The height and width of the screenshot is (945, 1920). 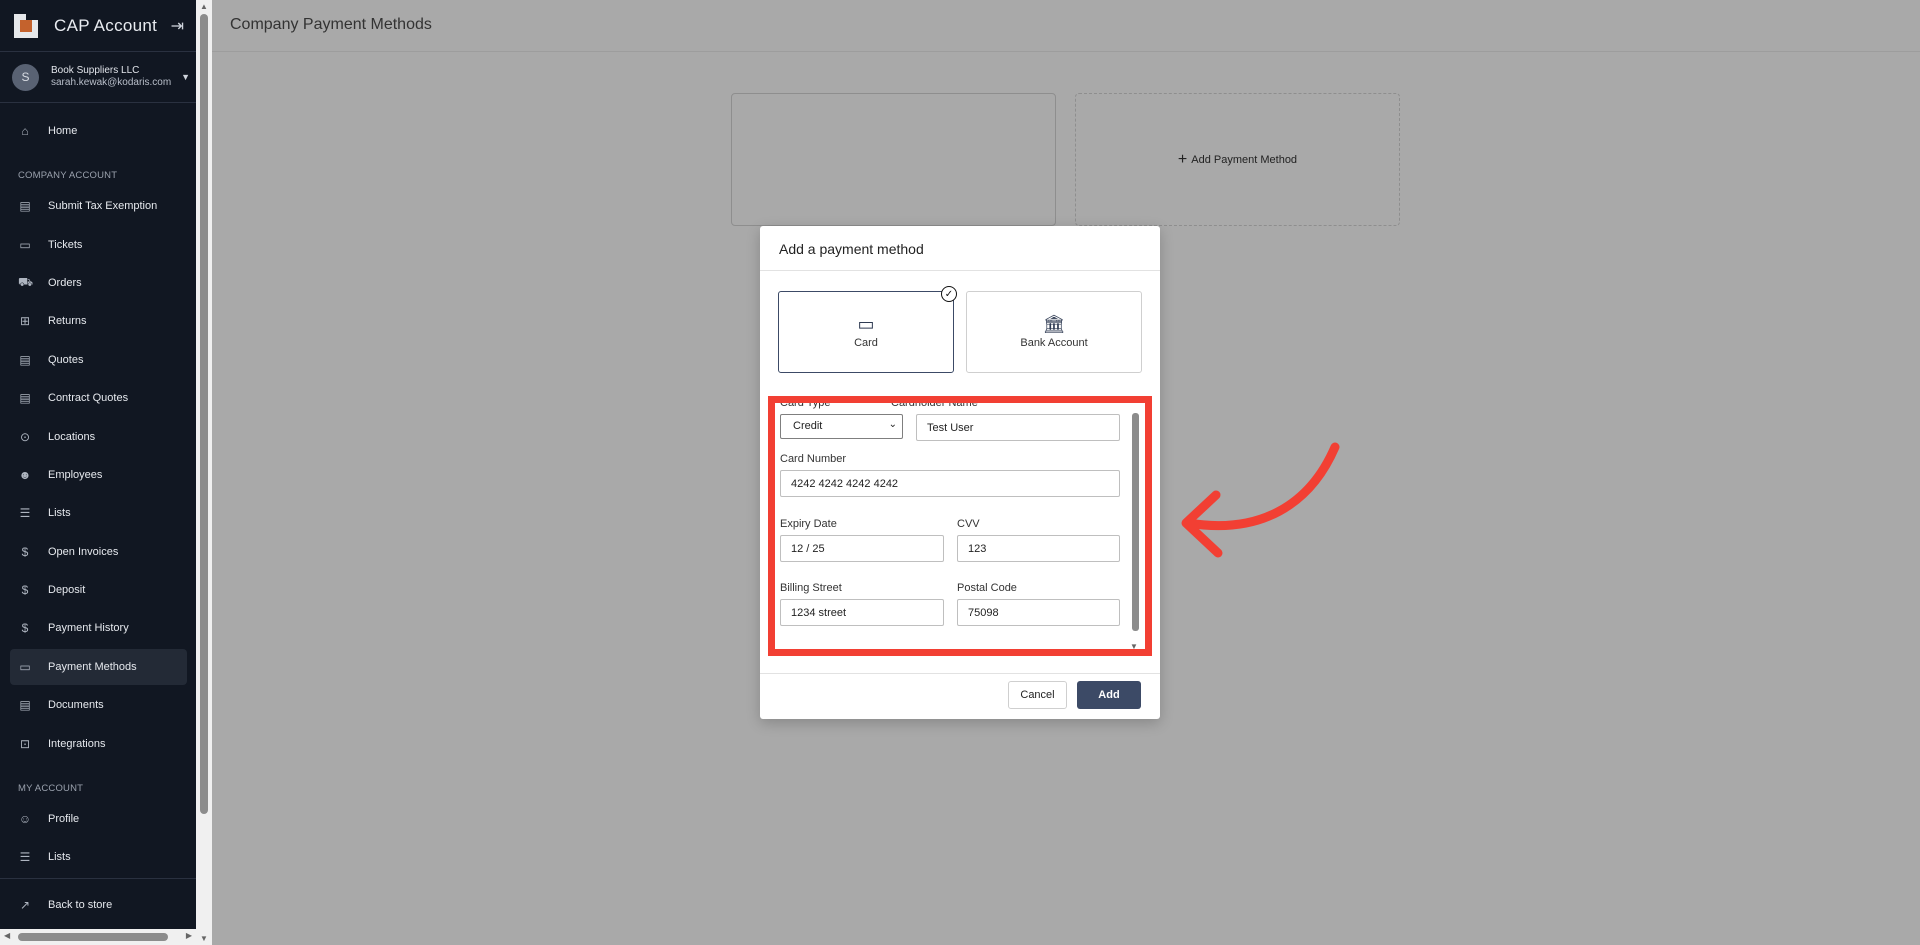 What do you see at coordinates (950, 483) in the screenshot?
I see `card-number-input: 4242 4242 4242 4242` at bounding box center [950, 483].